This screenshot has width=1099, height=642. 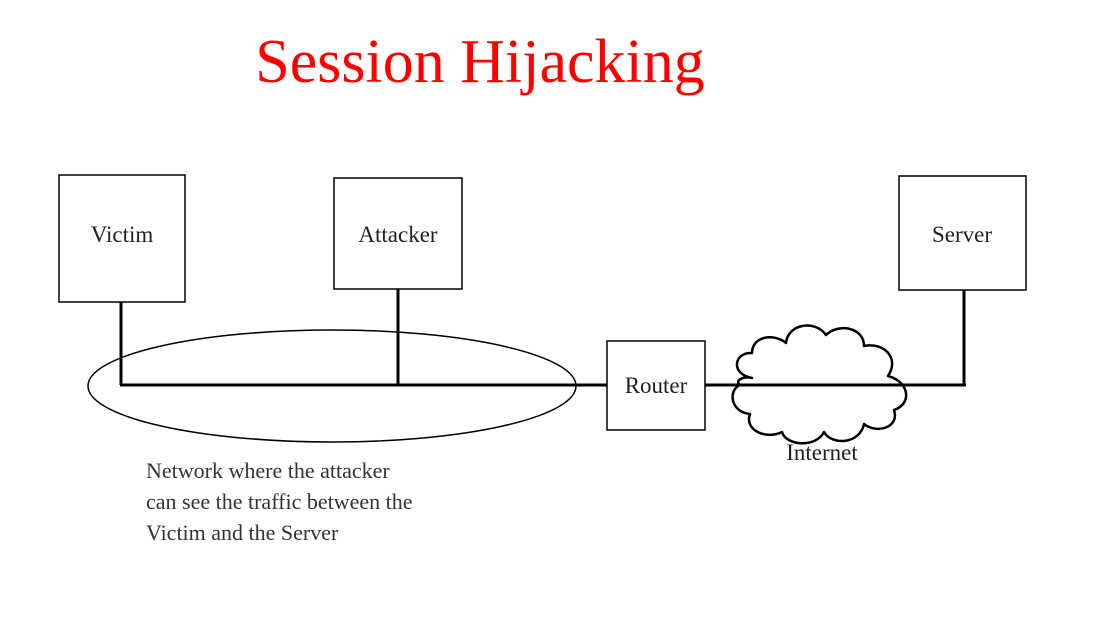 I want to click on attacker-label: Attacker, so click(x=398, y=234).